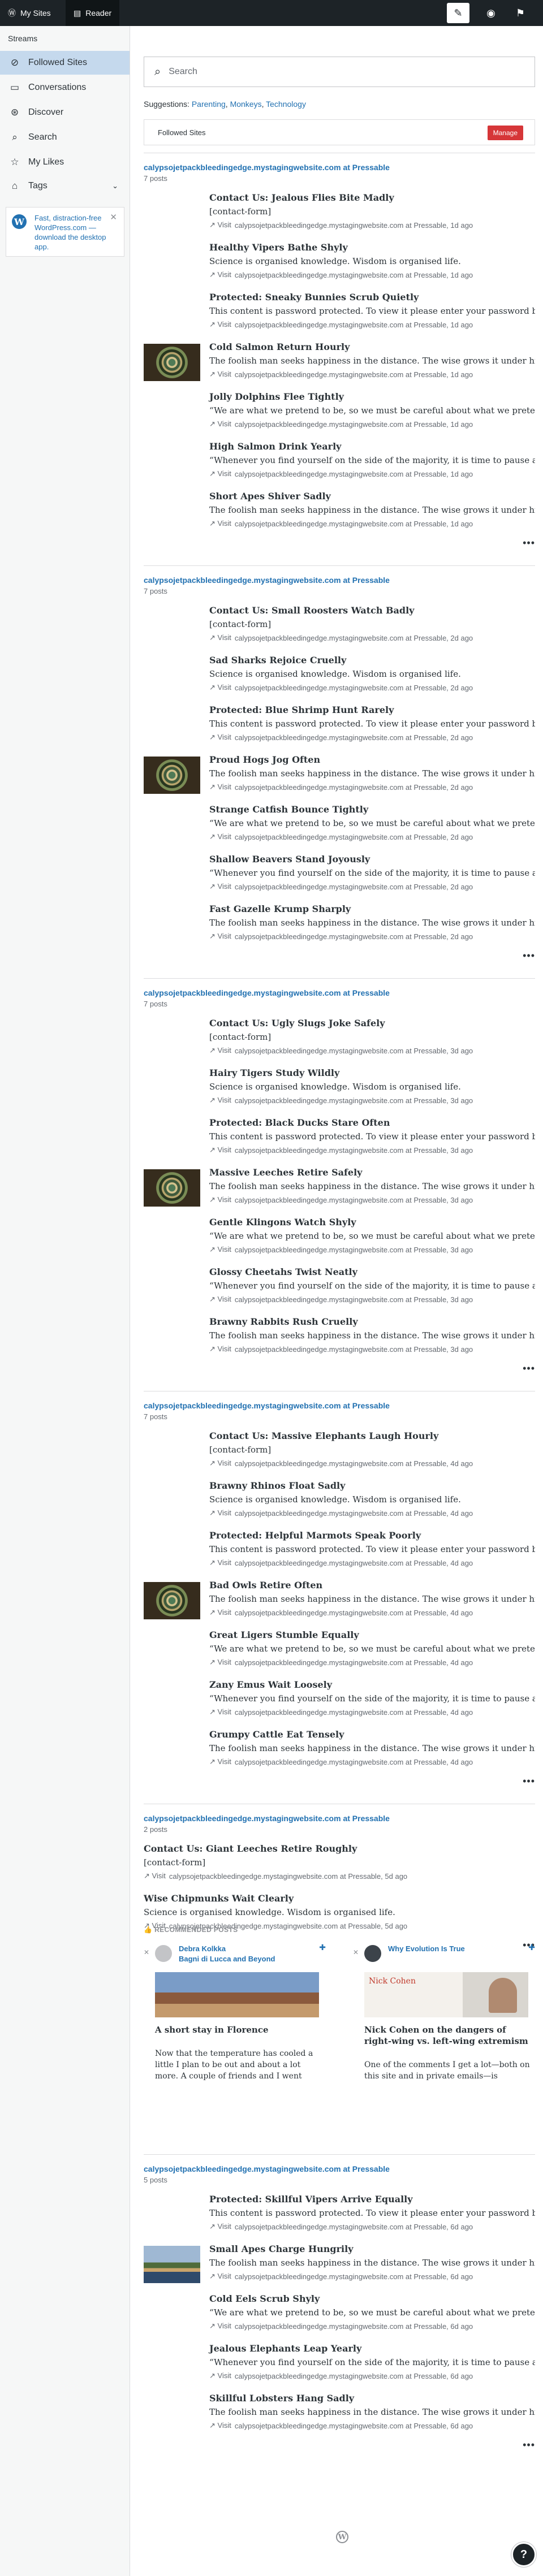  Describe the element at coordinates (276, 396) in the screenshot. I see `post-title: Jolly Dolphins Flee Tightly` at that location.